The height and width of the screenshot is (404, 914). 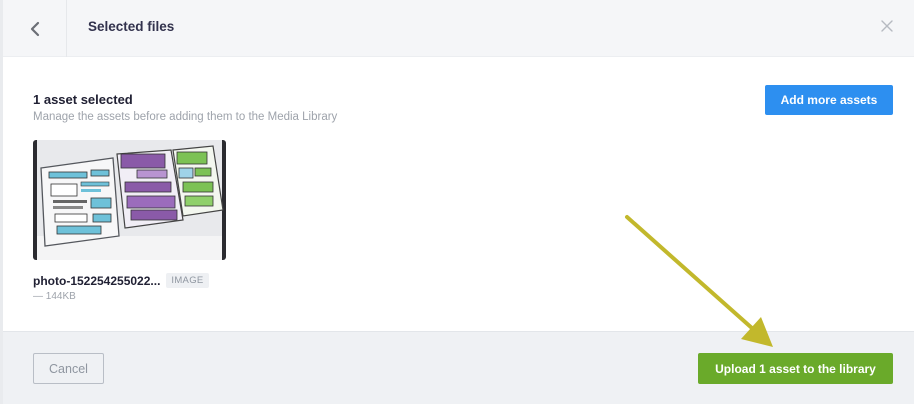 I want to click on modal-title: Selected files, so click(x=131, y=26).